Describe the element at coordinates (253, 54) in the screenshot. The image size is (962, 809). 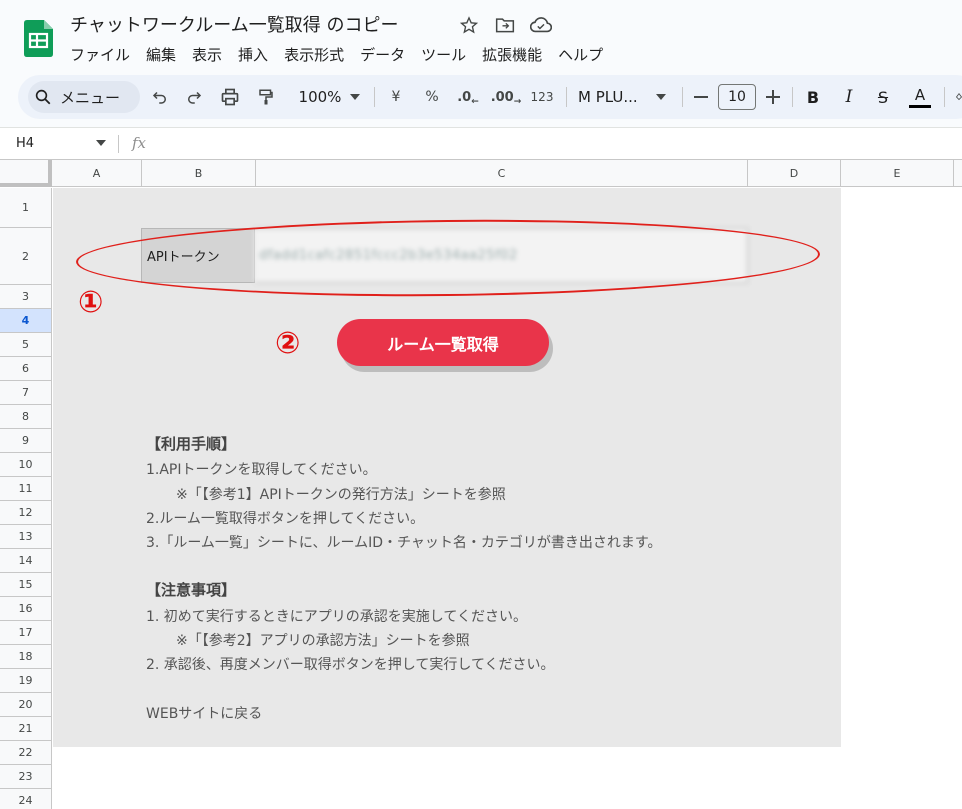
I see `menu-insert: 挿入` at that location.